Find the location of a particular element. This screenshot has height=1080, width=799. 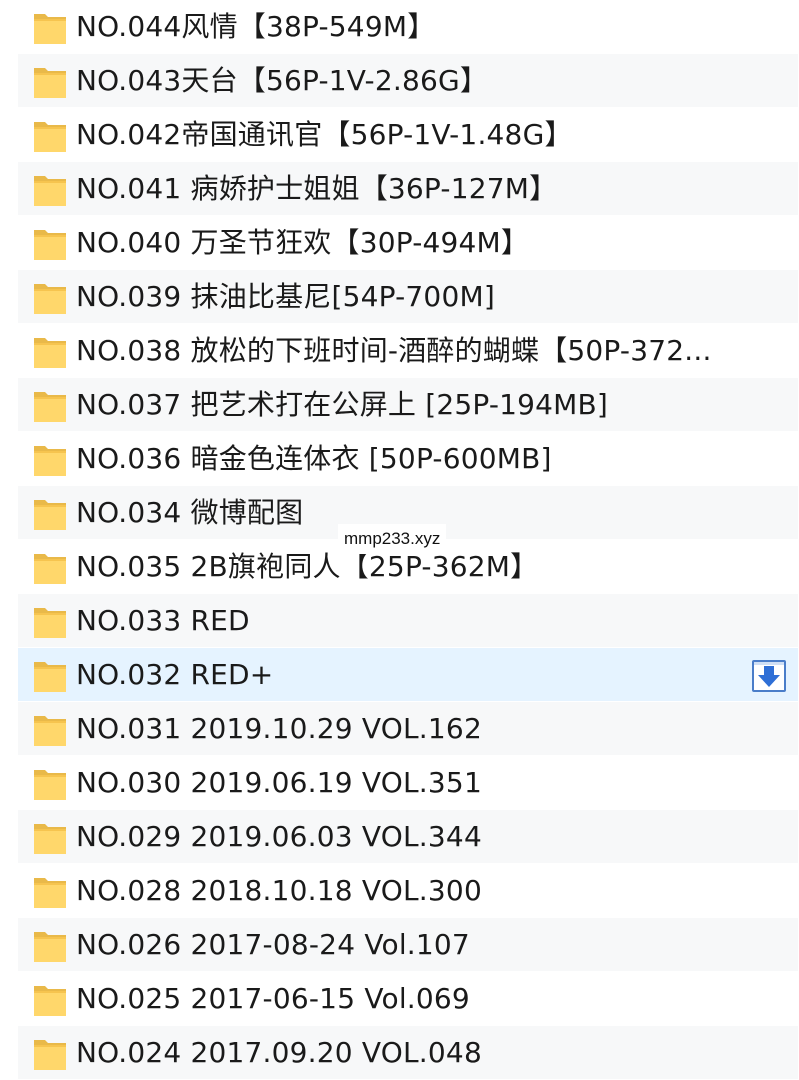

folder-row: NO.044风情【38P-549M】 is located at coordinates (408, 27).